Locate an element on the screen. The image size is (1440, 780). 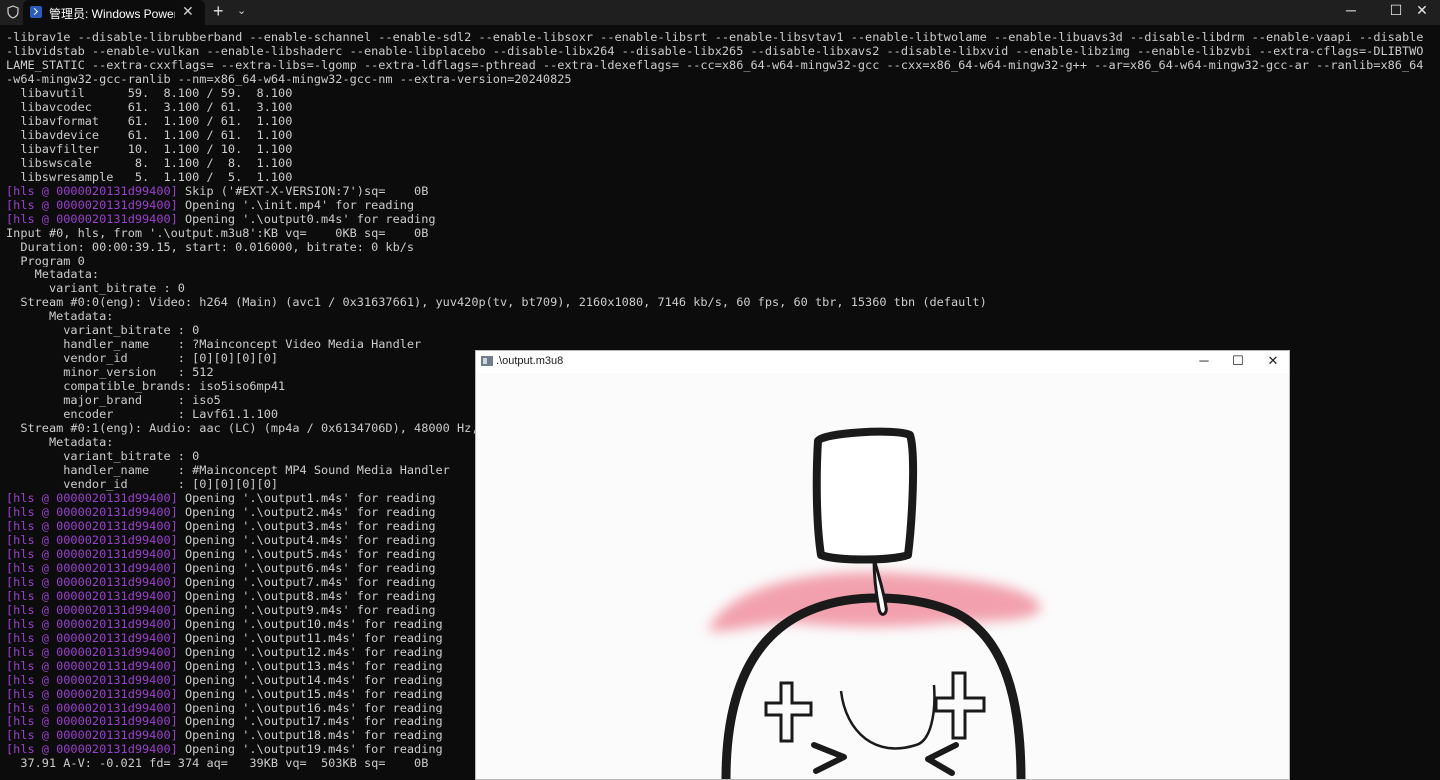
player-close-button: ✕ is located at coordinates (1273, 361).